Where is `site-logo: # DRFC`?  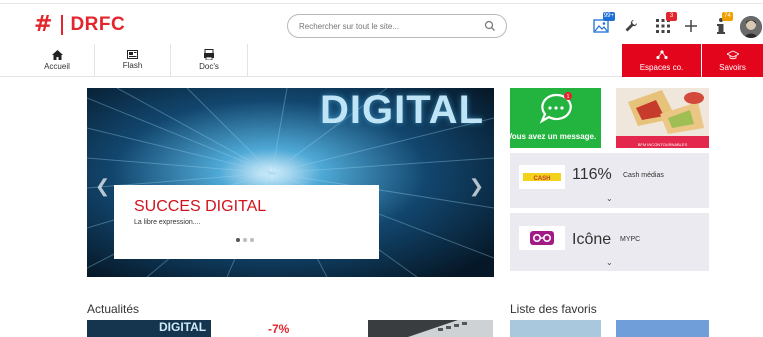
site-logo: # DRFC is located at coordinates (79, 24).